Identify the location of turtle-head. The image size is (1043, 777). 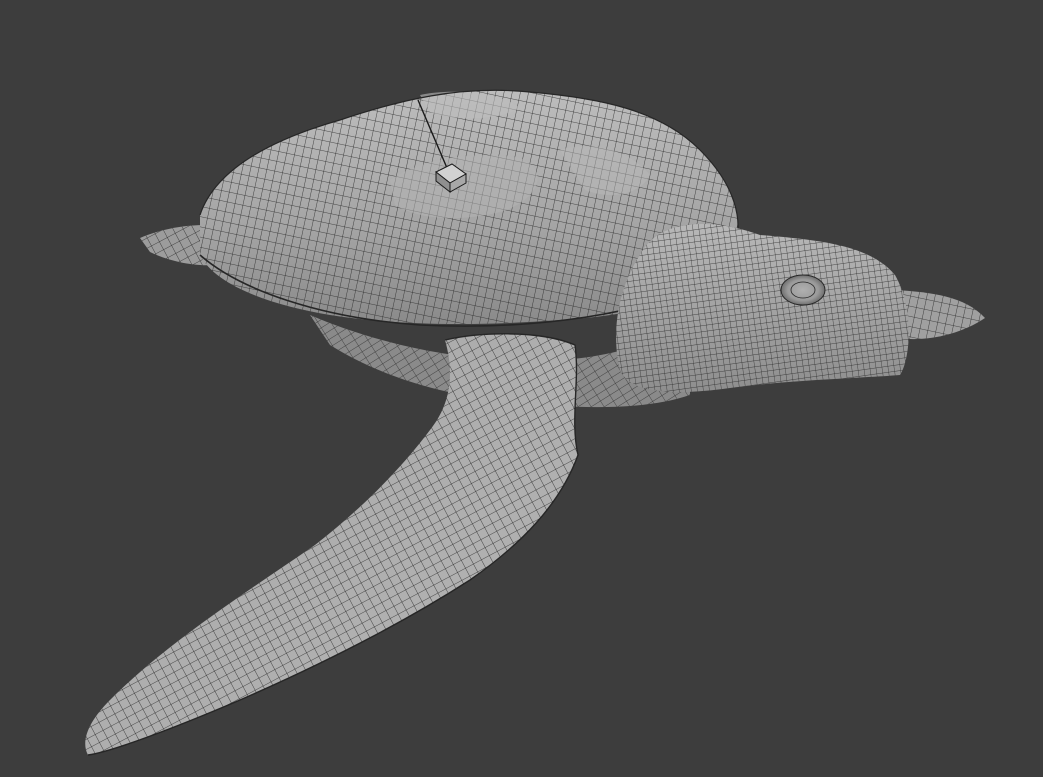
(762, 308).